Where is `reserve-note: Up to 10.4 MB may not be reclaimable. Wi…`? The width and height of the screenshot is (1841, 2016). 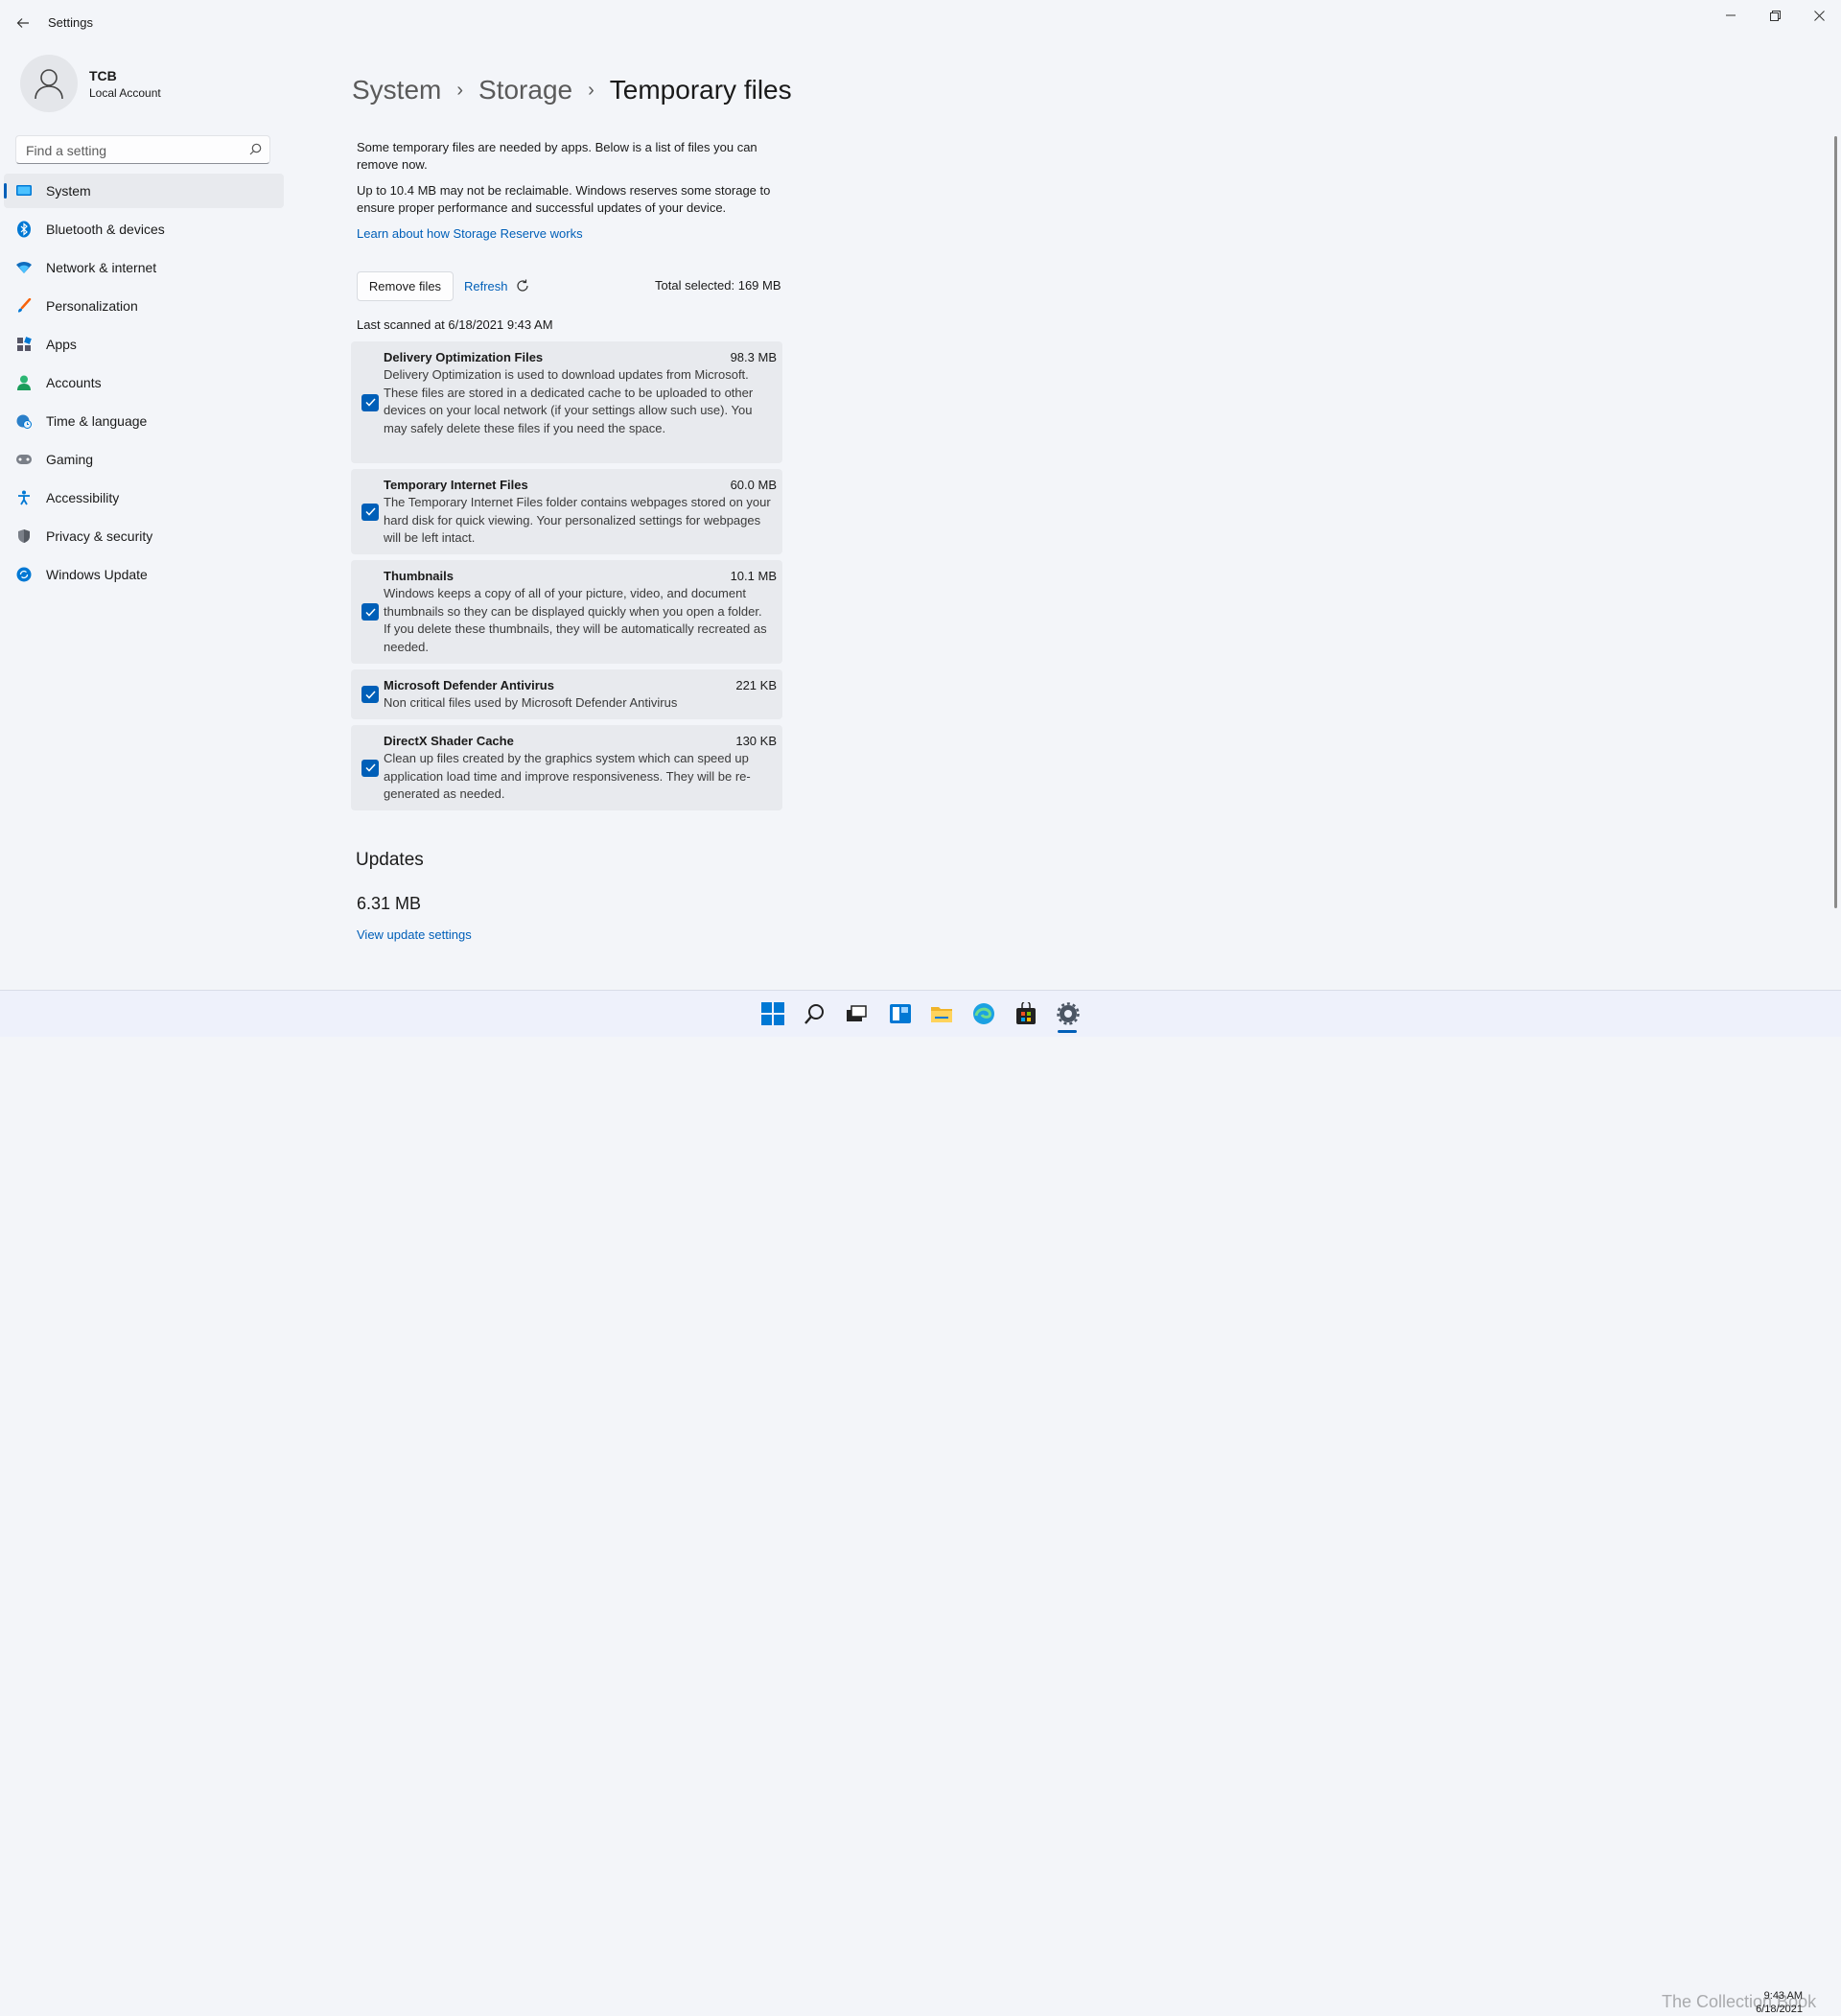
reserve-note: Up to 10.4 MB may not be reclaimable. Wi… is located at coordinates (564, 199).